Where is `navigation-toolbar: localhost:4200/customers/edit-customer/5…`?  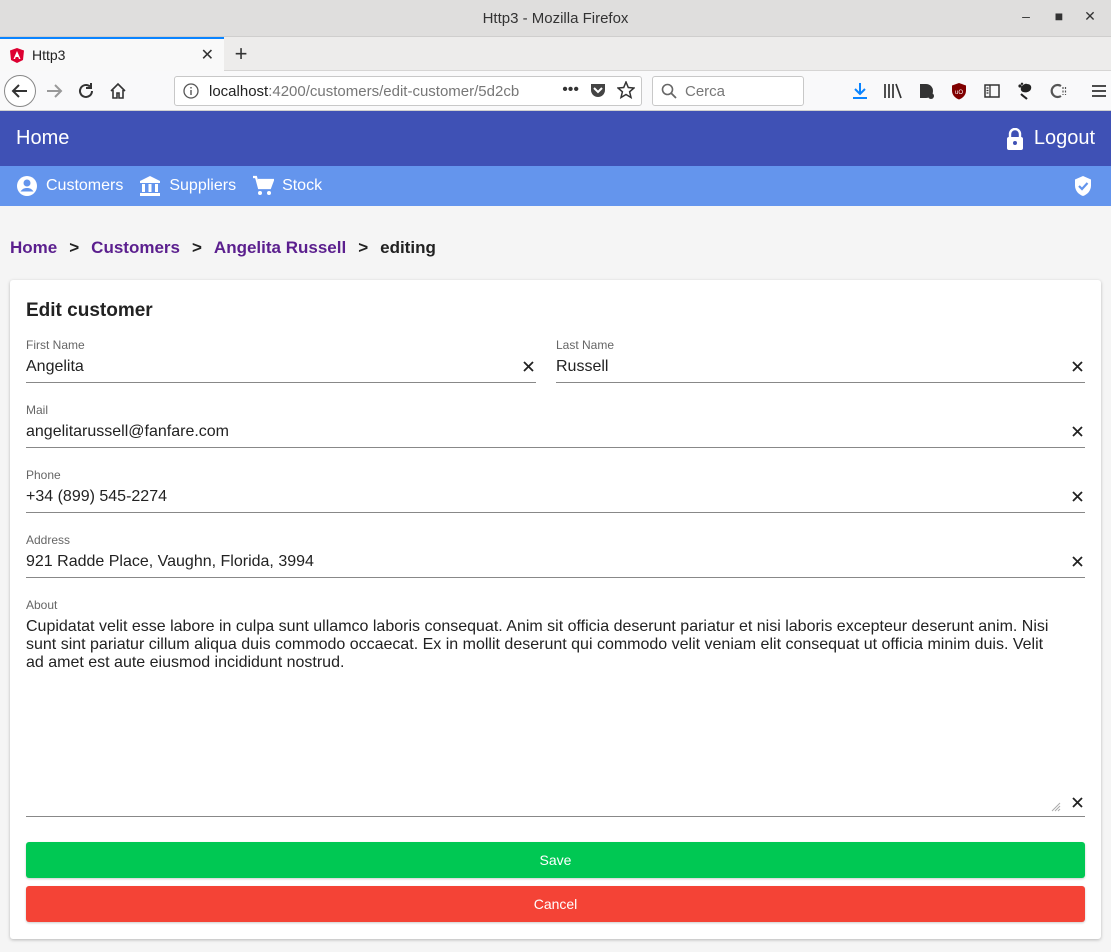 navigation-toolbar: localhost:4200/customers/edit-customer/5… is located at coordinates (555, 91).